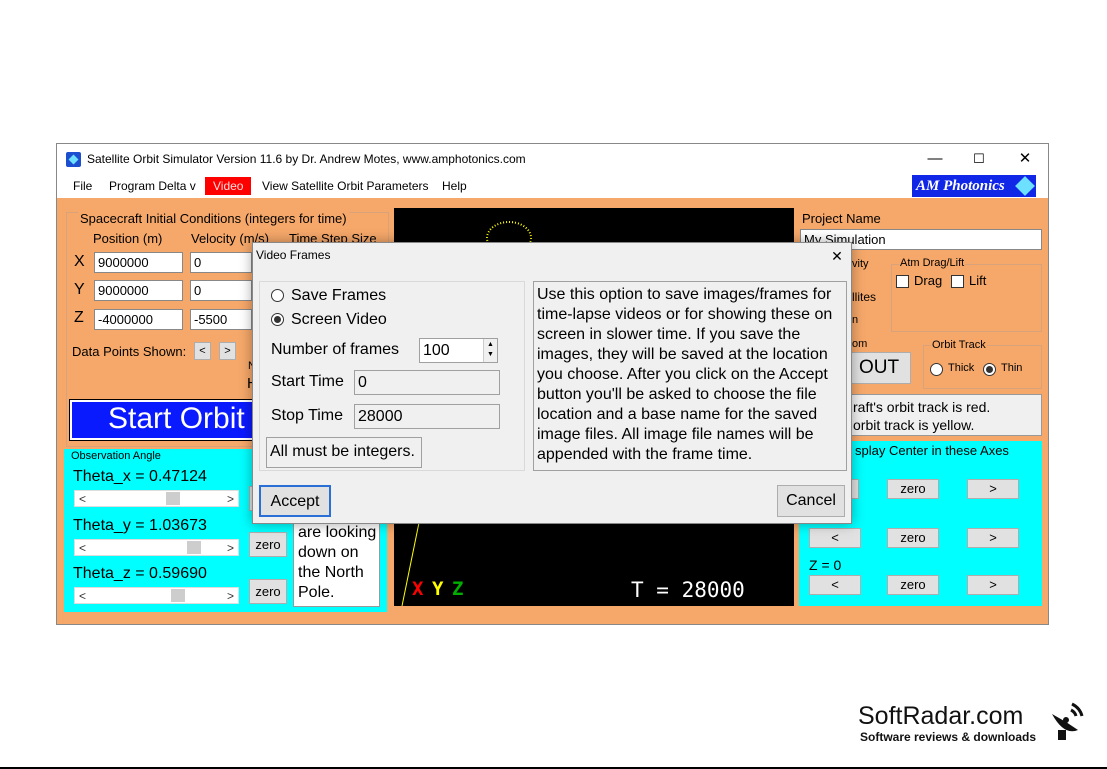  What do you see at coordinates (140, 525) in the screenshot?
I see `theta-y-label: Theta_y = 1.03673` at bounding box center [140, 525].